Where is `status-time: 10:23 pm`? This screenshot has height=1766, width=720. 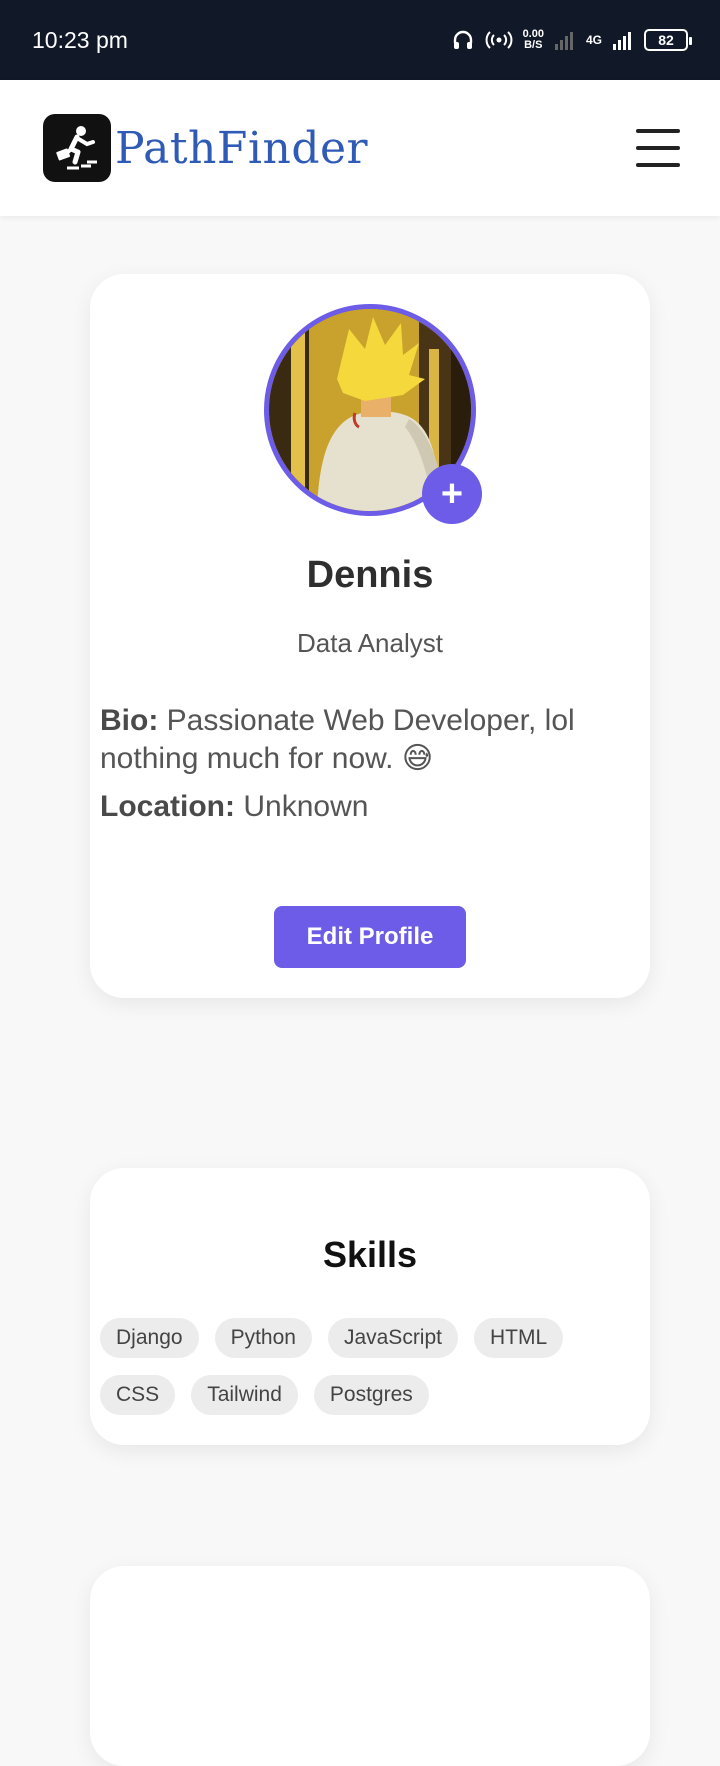
status-time: 10:23 pm is located at coordinates (80, 39).